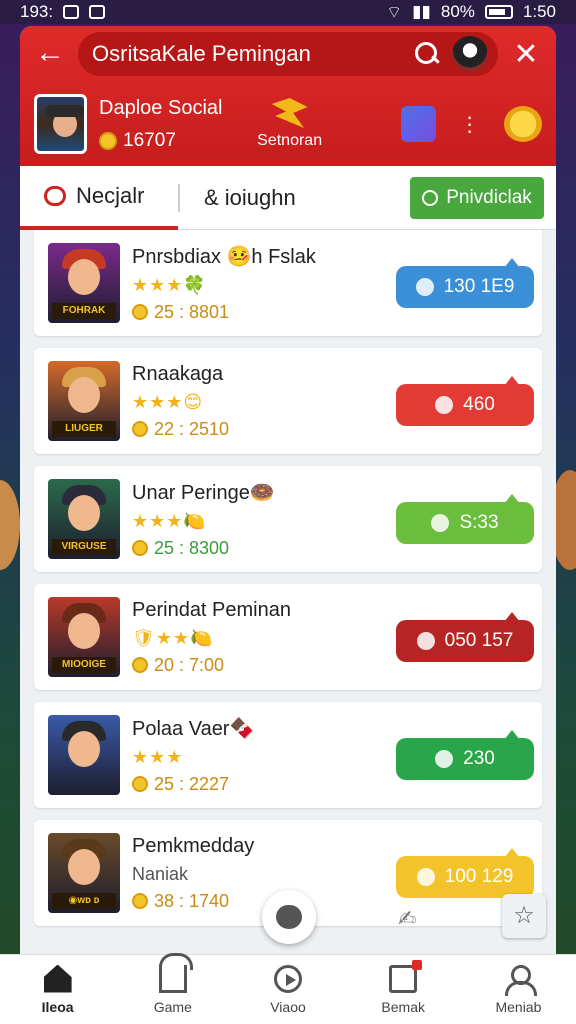 The width and height of the screenshot is (576, 1024). What do you see at coordinates (84, 873) in the screenshot?
I see `game-thumbnail: ◉ᴡᴅ ᴅ` at bounding box center [84, 873].